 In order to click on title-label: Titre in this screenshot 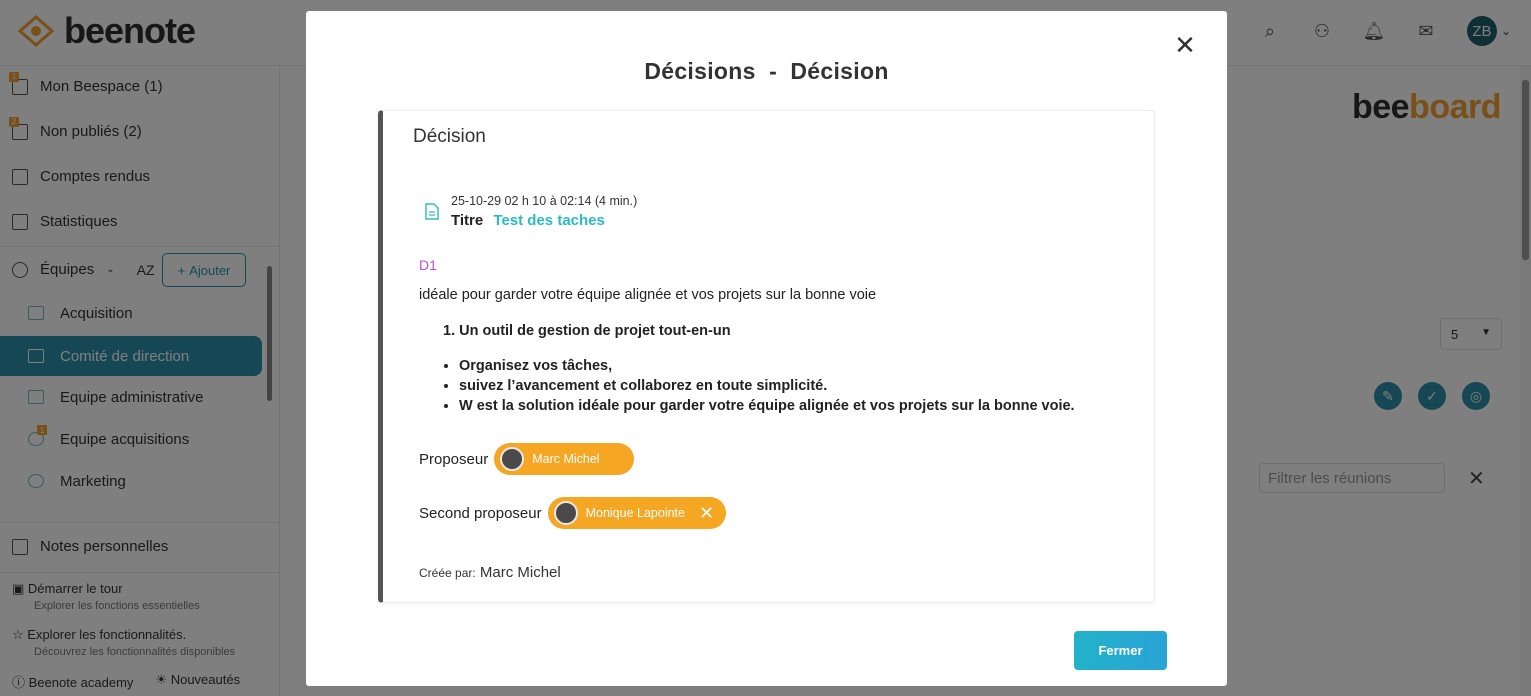, I will do `click(467, 220)`.